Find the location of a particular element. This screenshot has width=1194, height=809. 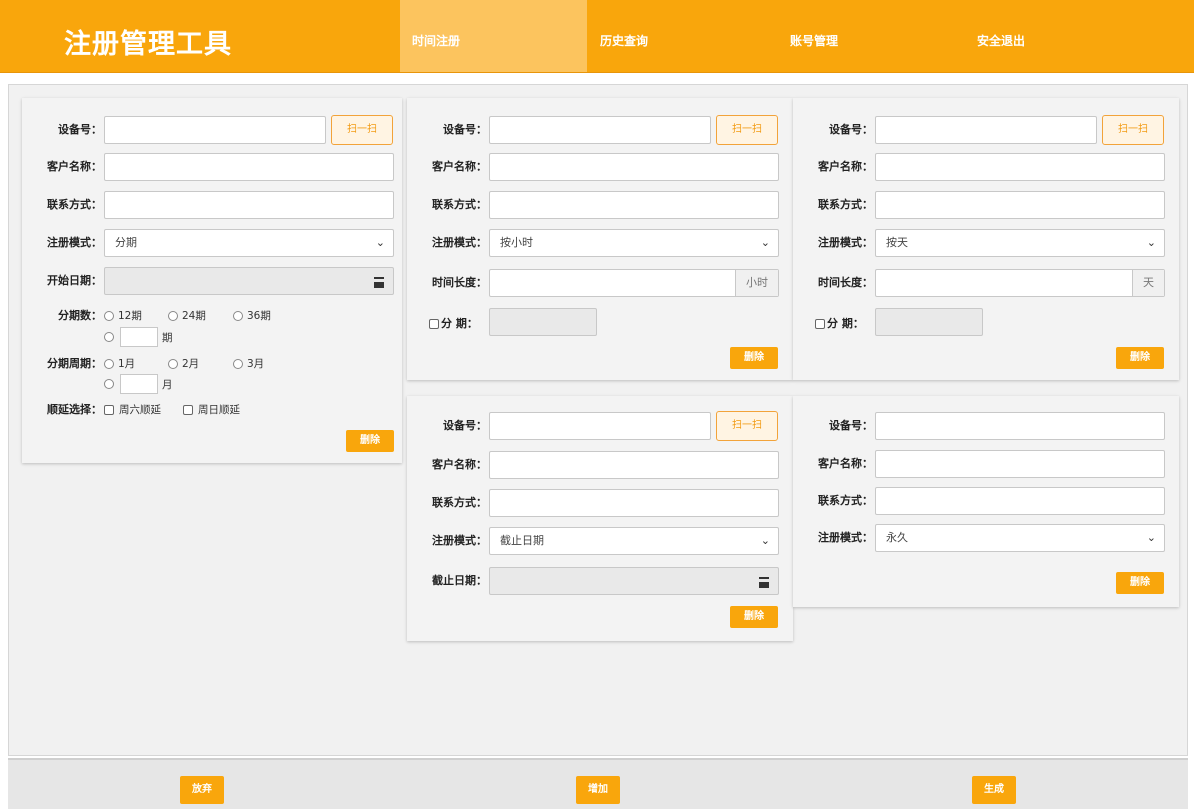

registration-mode-select: 按天 ⌄ is located at coordinates (1020, 243).